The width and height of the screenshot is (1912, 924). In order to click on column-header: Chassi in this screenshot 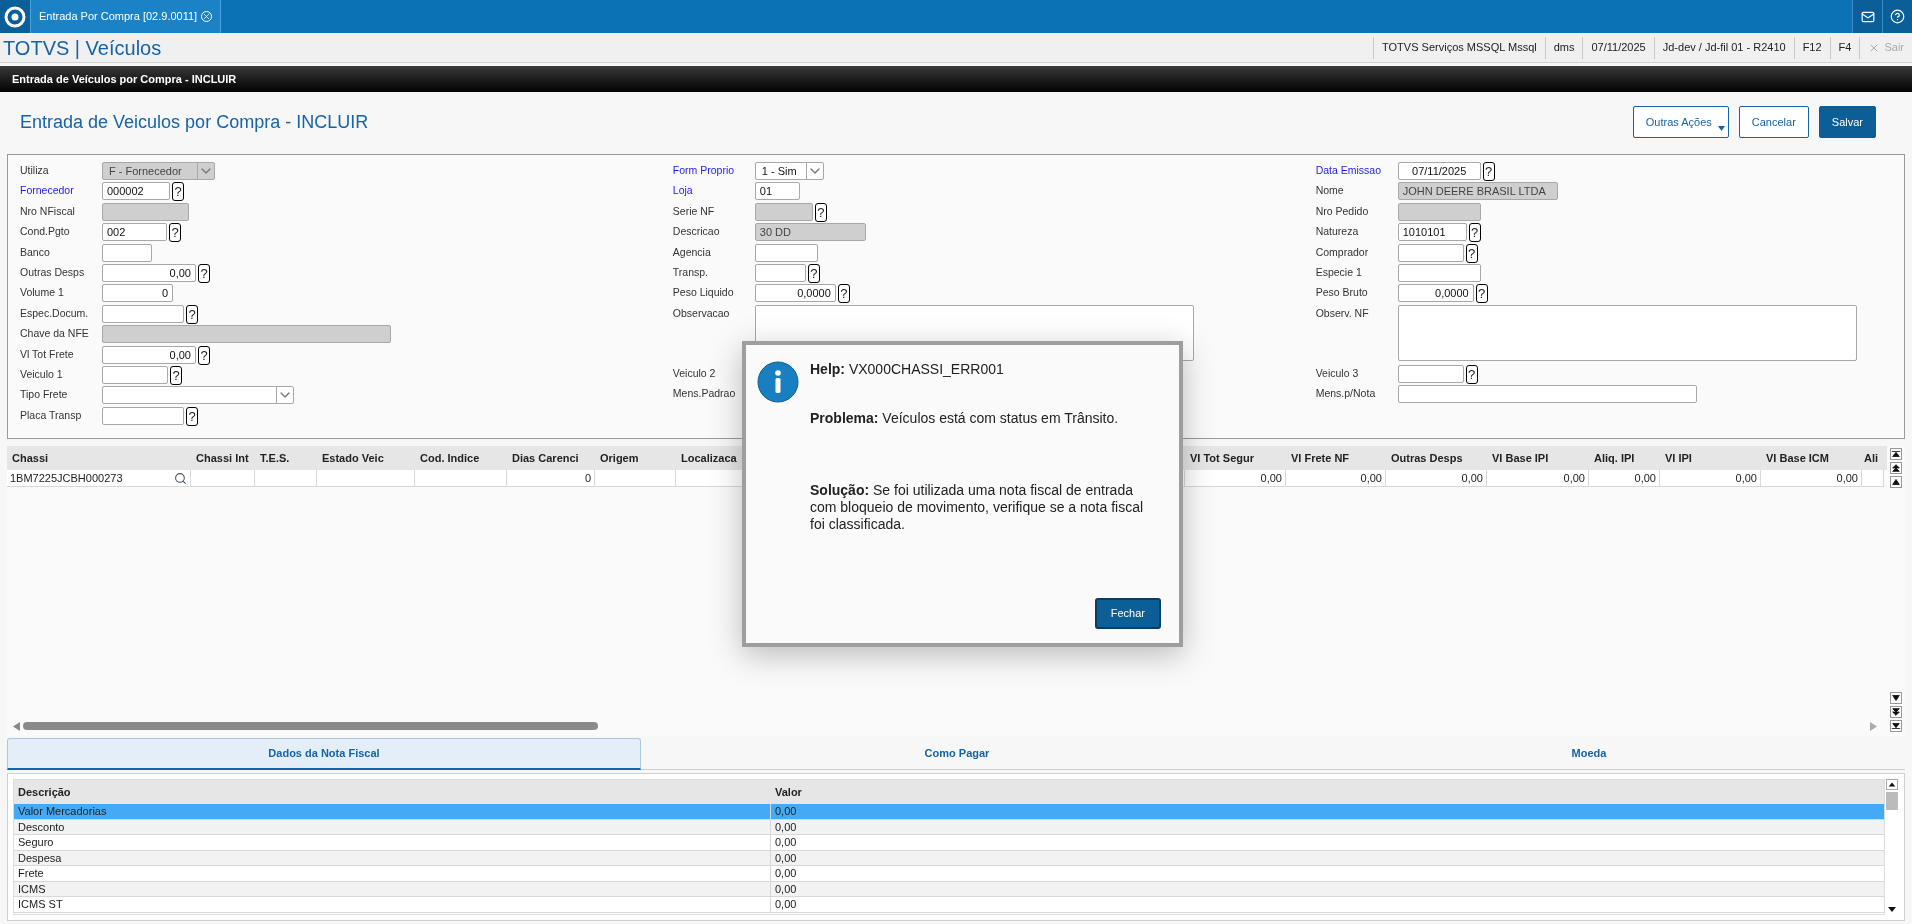, I will do `click(99, 458)`.